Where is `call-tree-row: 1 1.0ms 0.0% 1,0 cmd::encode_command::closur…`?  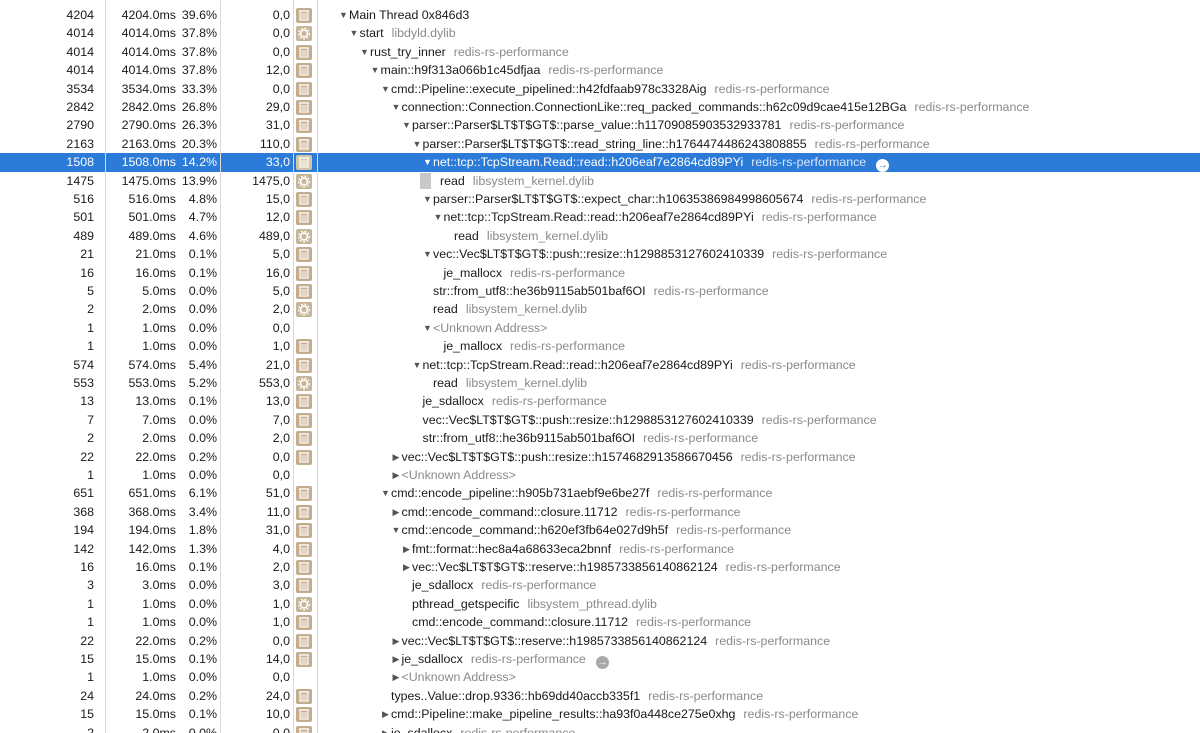
call-tree-row: 1 1.0ms 0.0% 1,0 cmd::encode_command::closur… is located at coordinates (600, 622).